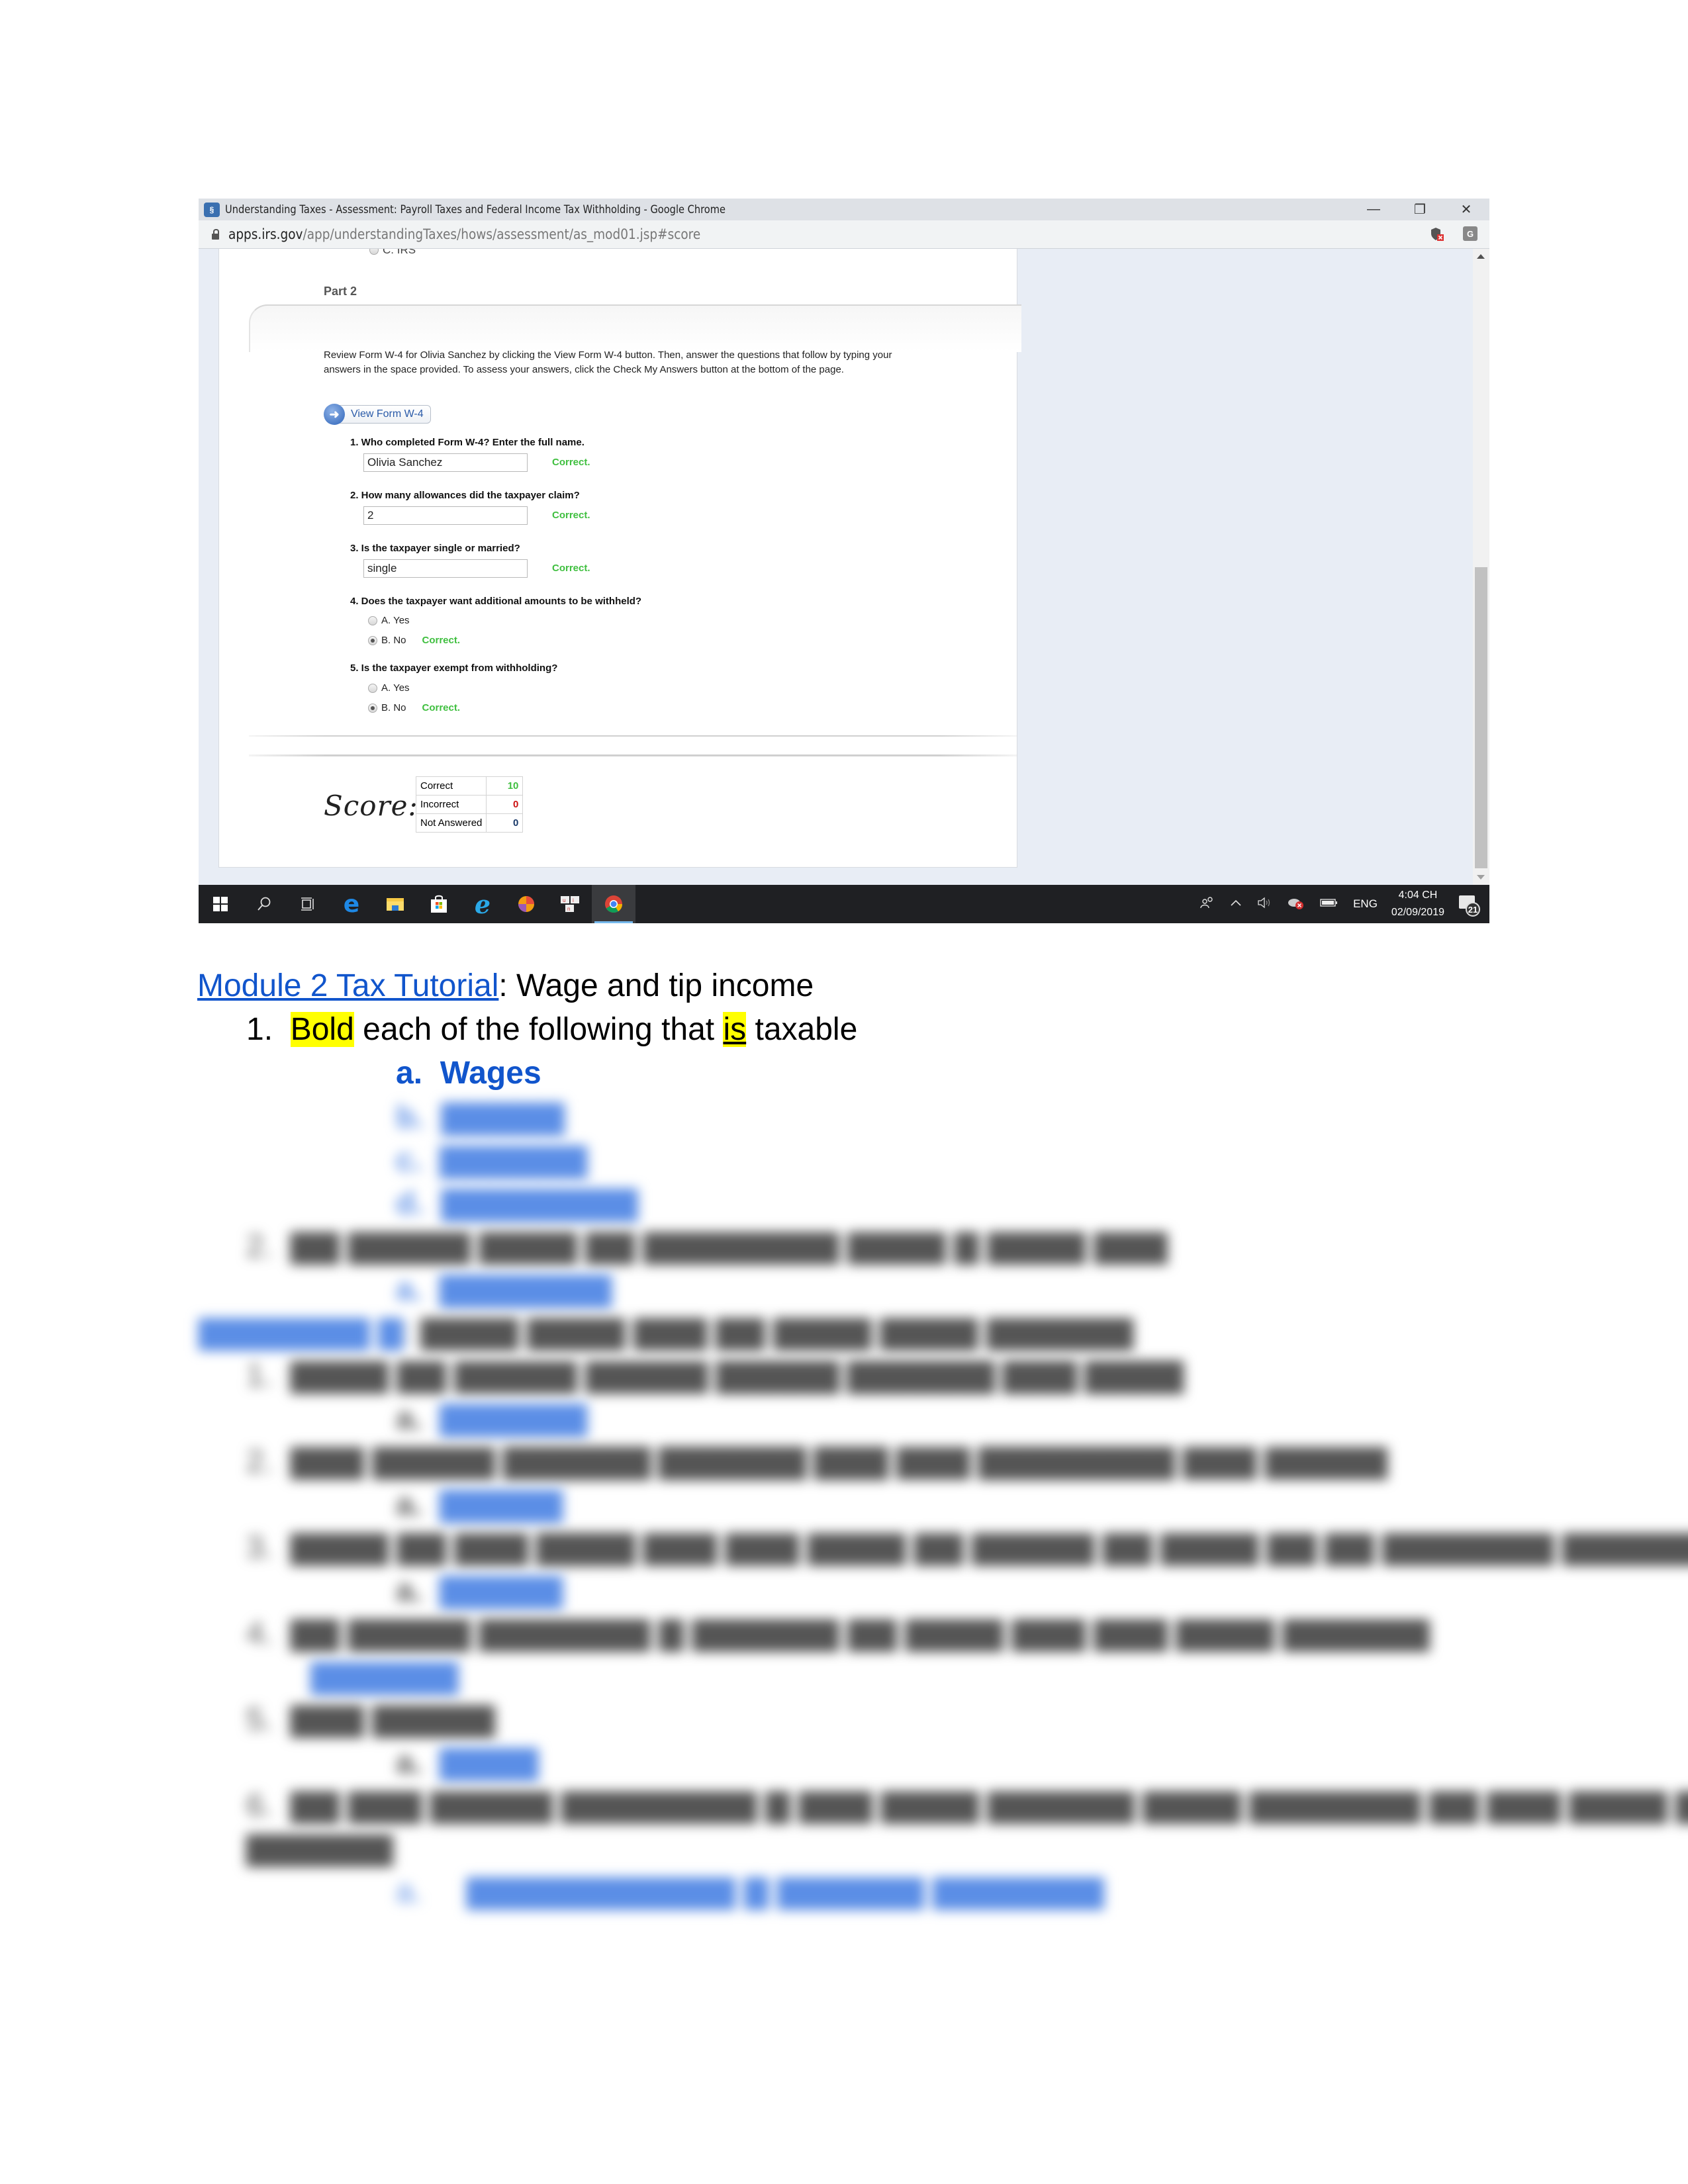  I want to click on score-row-correct: Correct 10, so click(469, 786).